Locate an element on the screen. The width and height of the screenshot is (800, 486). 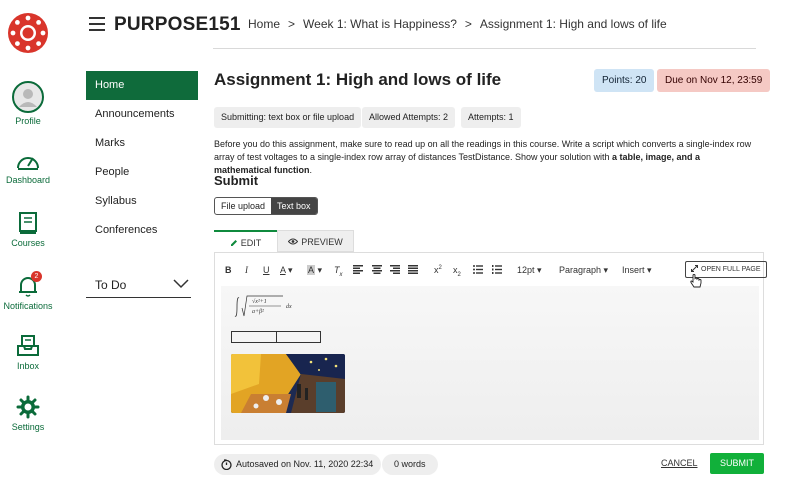
word-count: 0 words is located at coordinates (410, 464).